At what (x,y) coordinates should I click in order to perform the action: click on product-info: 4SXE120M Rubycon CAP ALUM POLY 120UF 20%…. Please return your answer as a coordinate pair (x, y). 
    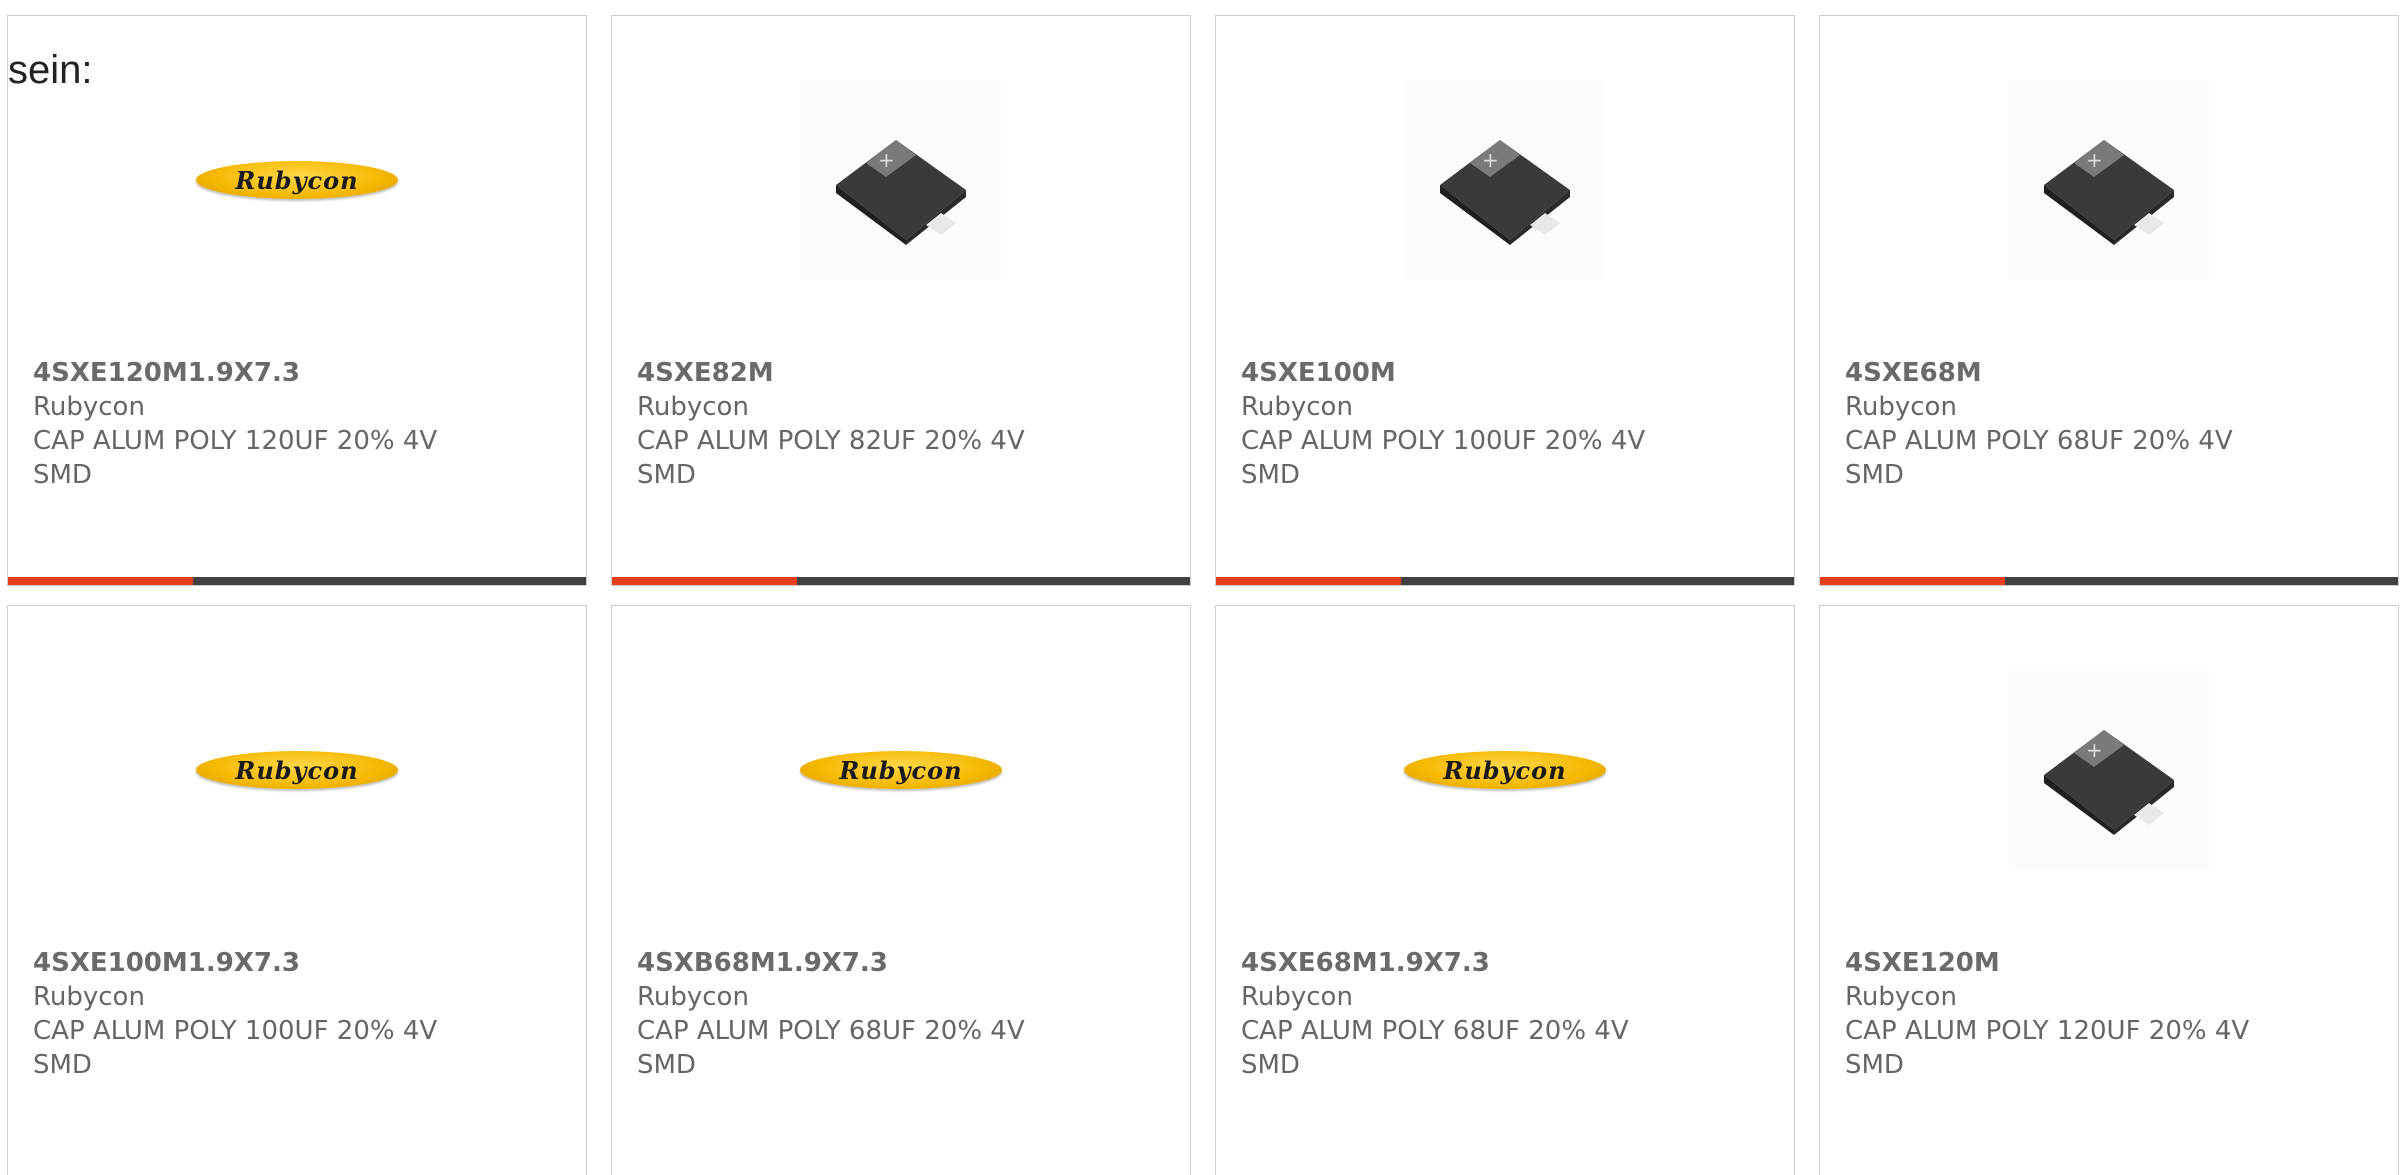
    Looking at the image, I should click on (2109, 1014).